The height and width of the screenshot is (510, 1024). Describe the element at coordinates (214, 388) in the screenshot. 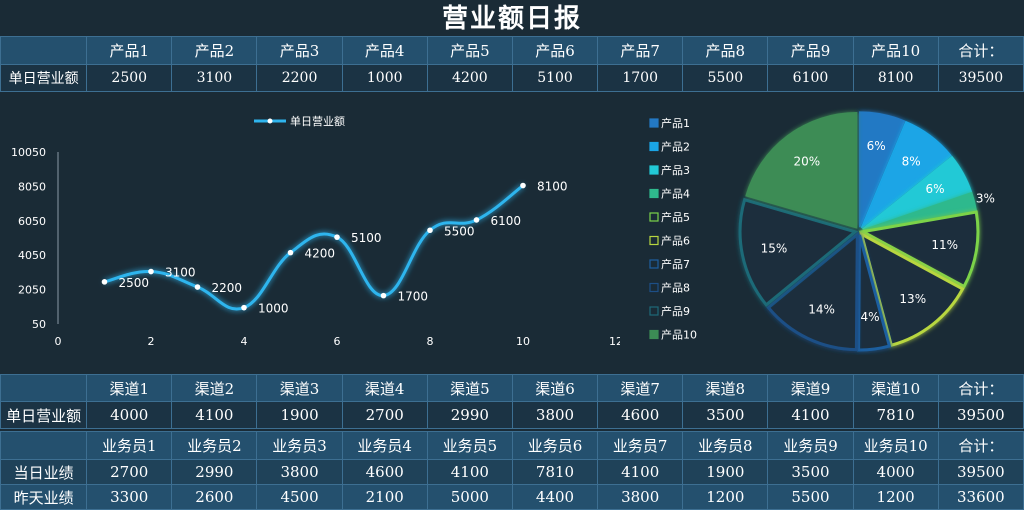

I see `header-cell: 渠道2` at that location.